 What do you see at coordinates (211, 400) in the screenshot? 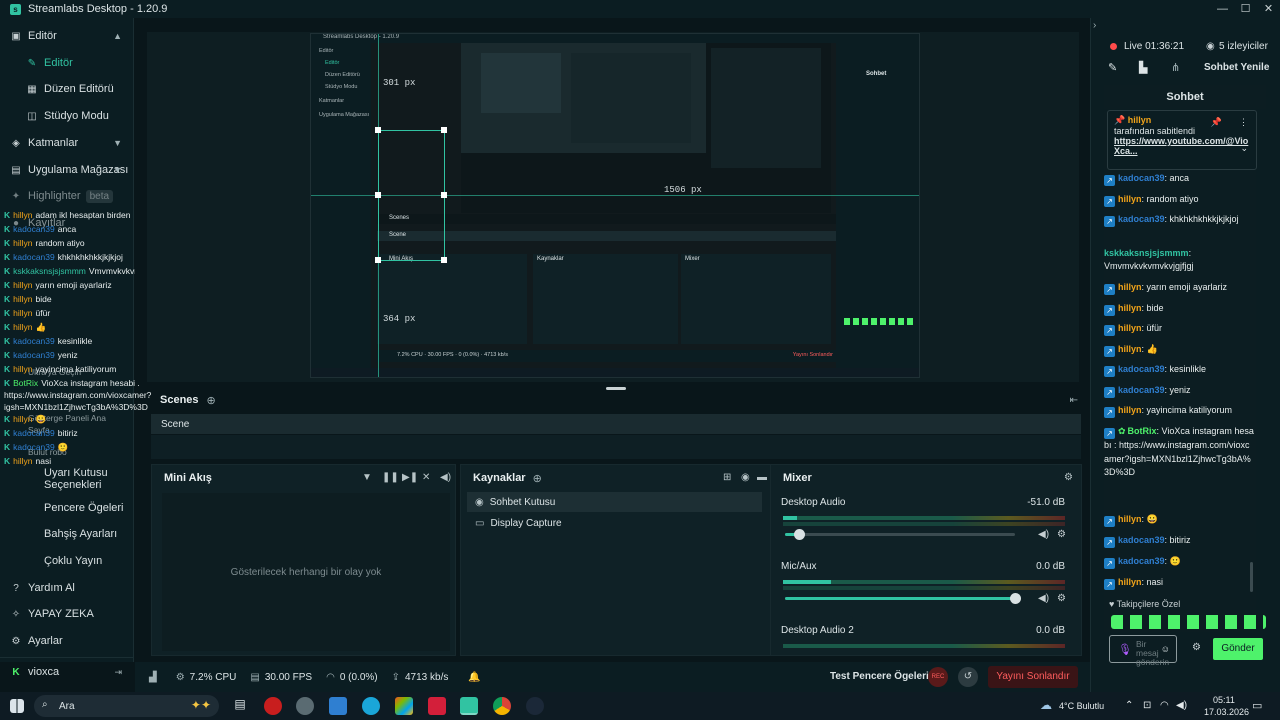
I see `add-scene-icon: ⊕` at bounding box center [211, 400].